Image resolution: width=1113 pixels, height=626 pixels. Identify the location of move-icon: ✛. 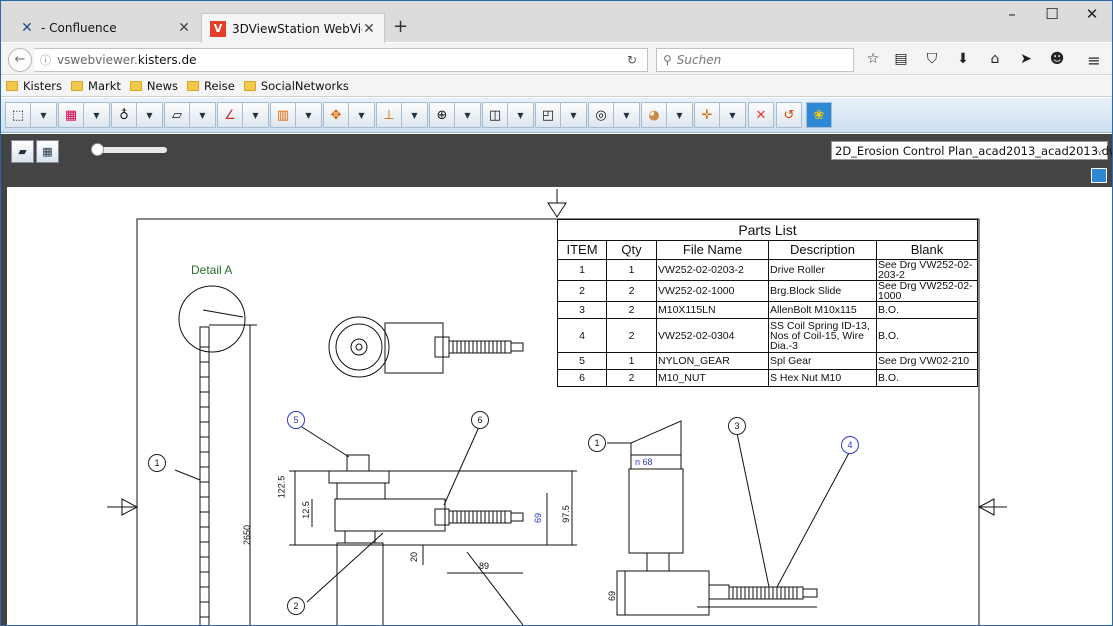
(707, 115).